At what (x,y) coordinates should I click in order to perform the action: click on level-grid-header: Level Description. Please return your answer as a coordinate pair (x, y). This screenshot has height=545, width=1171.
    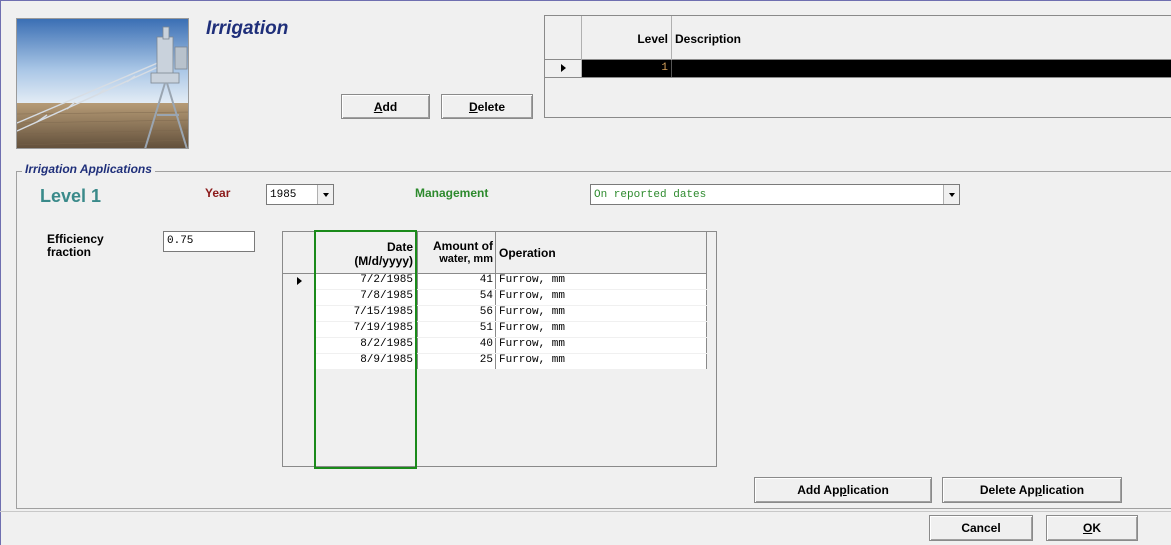
    Looking at the image, I should click on (858, 38).